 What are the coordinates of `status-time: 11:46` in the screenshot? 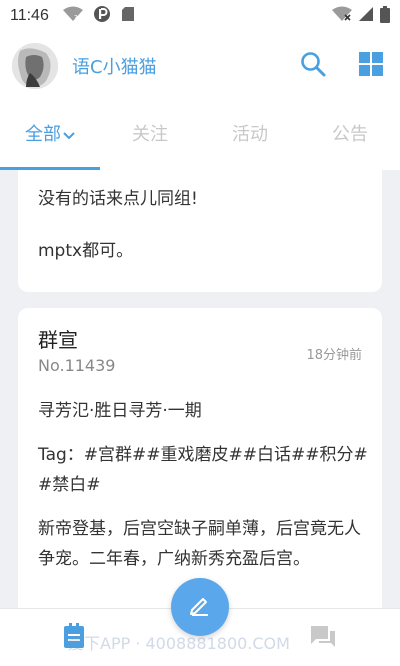 It's located at (29, 15).